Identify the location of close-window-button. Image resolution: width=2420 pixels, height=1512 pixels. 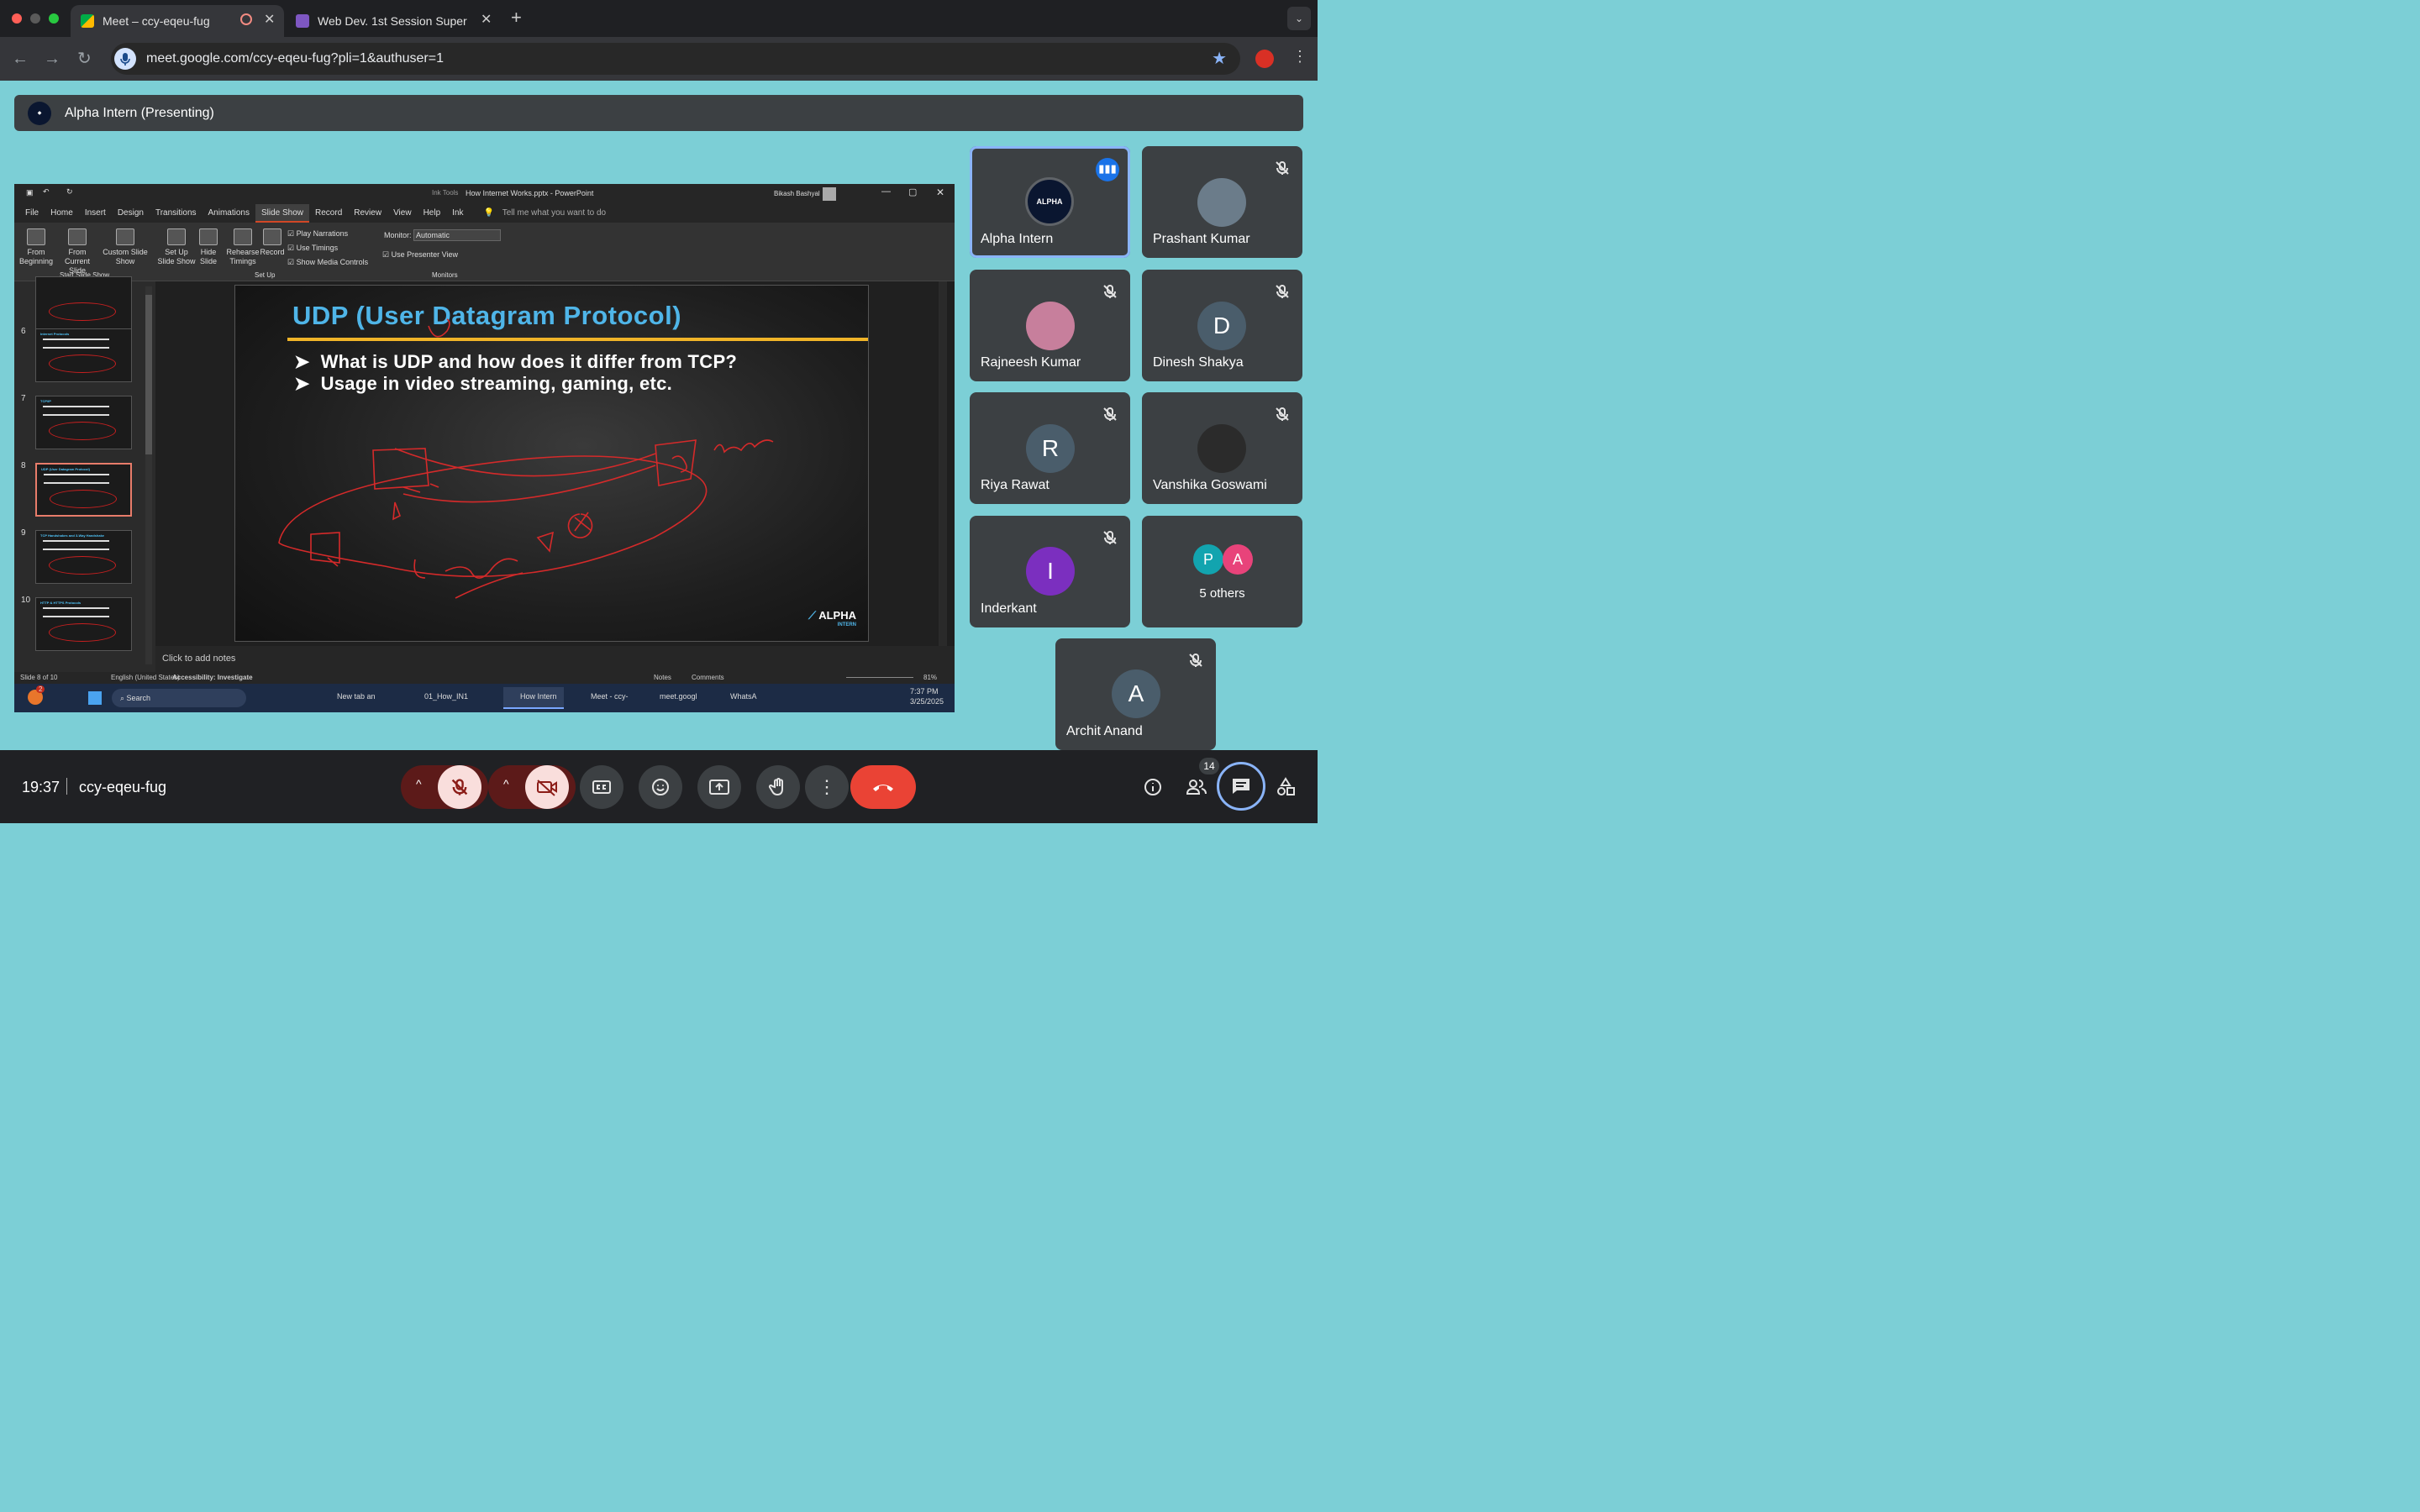
(17, 18).